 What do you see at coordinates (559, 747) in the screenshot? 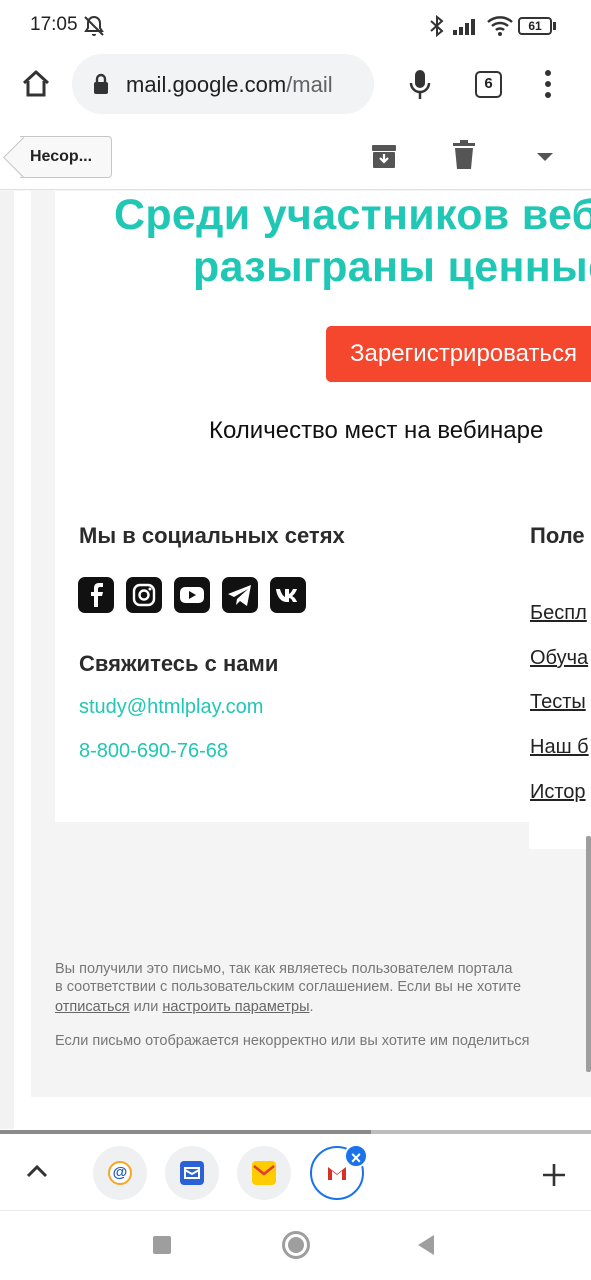
I see `useful-link-4: Наш б` at bounding box center [559, 747].